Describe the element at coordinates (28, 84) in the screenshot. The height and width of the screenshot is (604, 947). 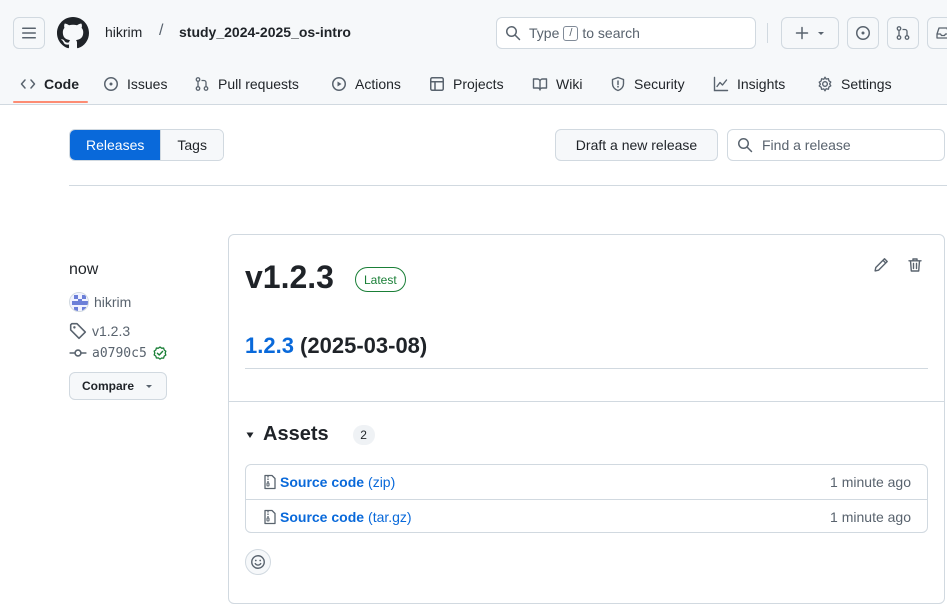
I see `code-icon` at that location.